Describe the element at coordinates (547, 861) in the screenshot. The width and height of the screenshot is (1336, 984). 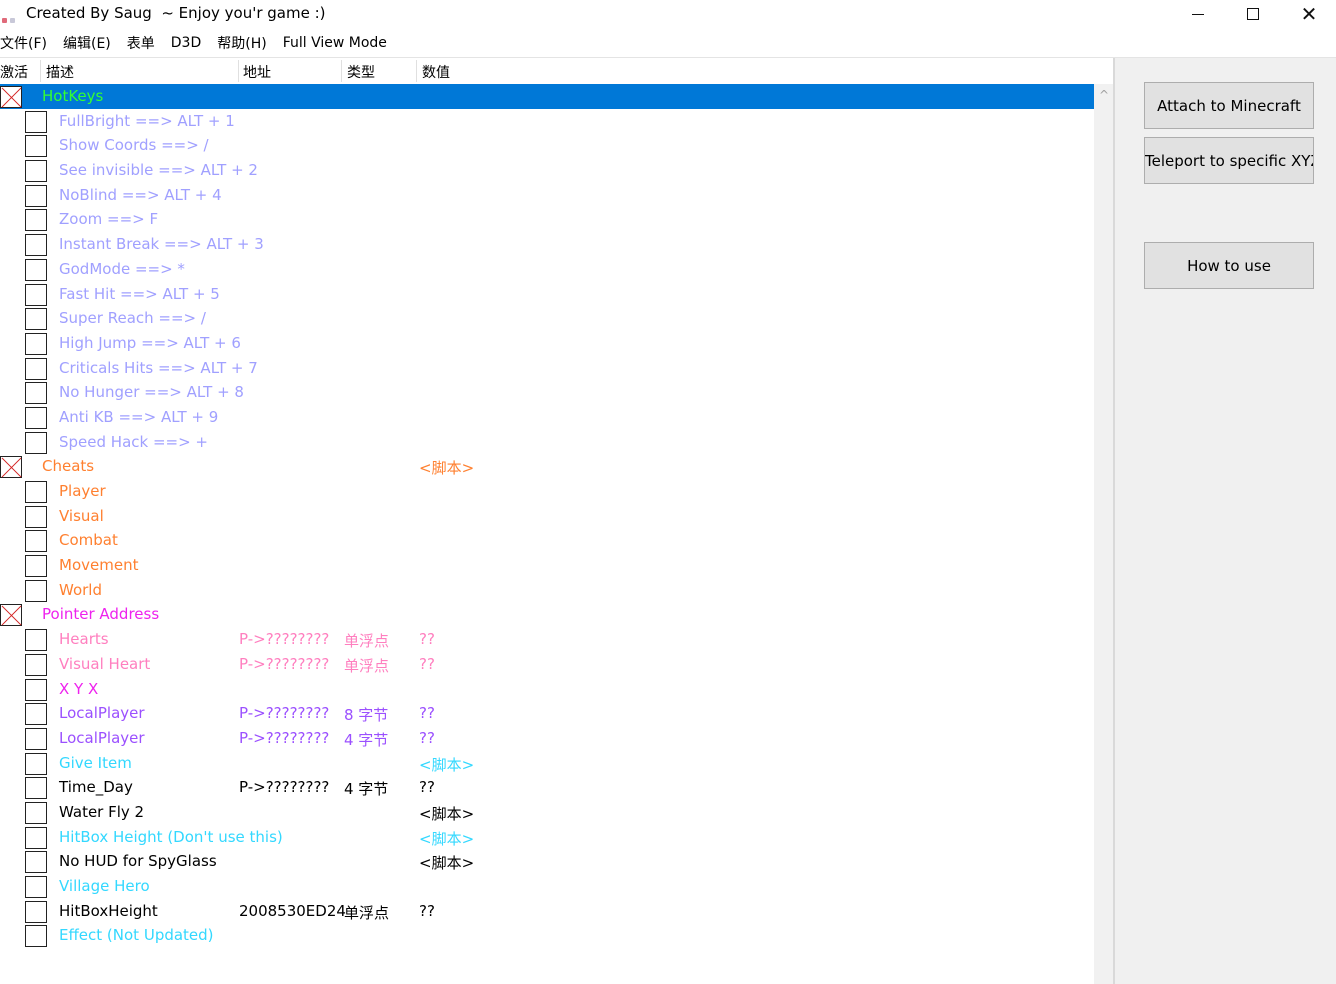
I see `table-row: No HUD for SpyGlass <脚本>` at that location.